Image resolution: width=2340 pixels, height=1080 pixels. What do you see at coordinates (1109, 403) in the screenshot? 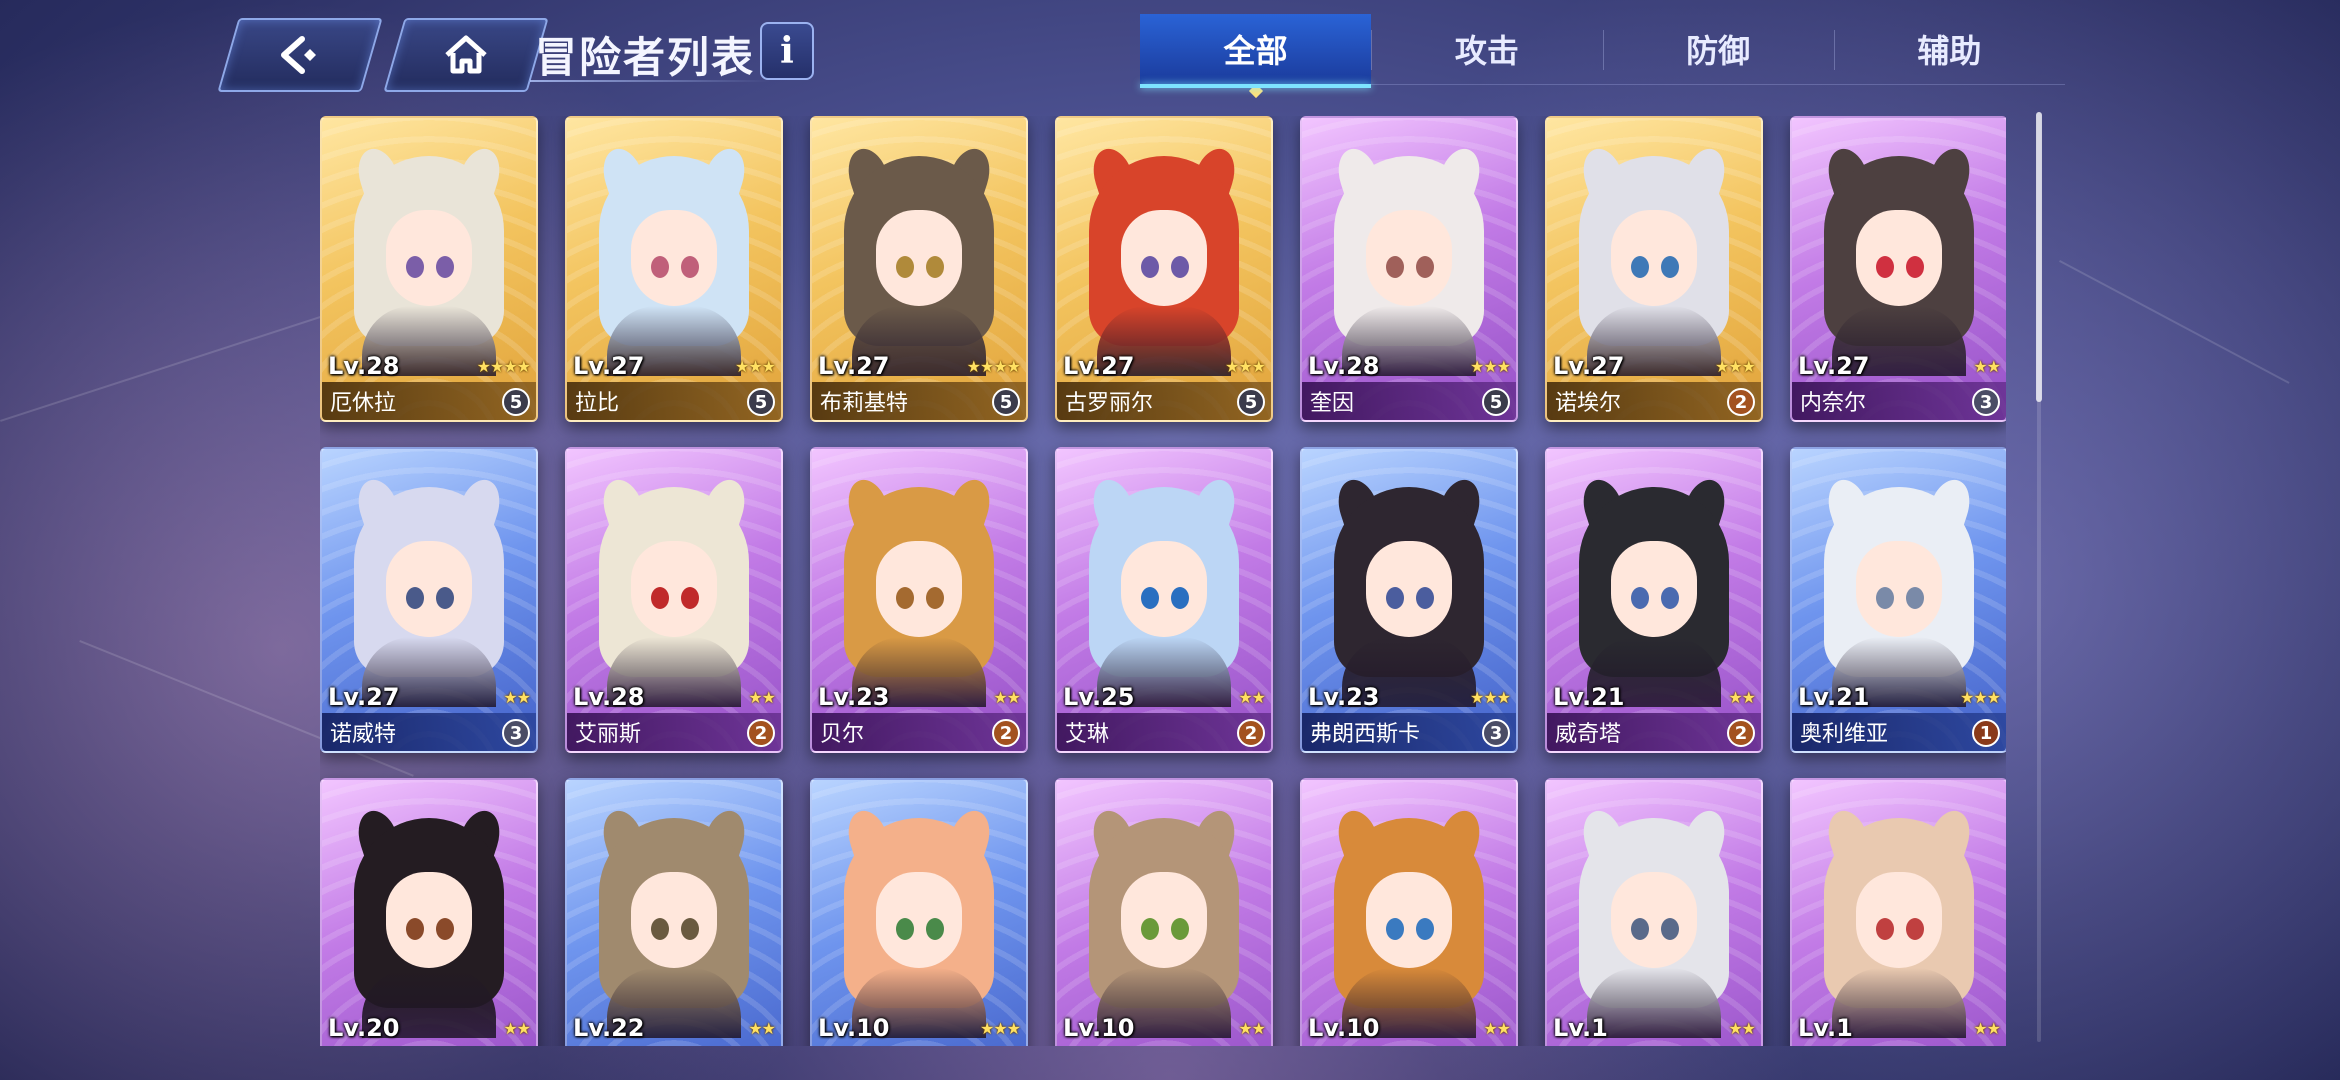
I see `adventurer-name: 古罗丽尔` at bounding box center [1109, 403].